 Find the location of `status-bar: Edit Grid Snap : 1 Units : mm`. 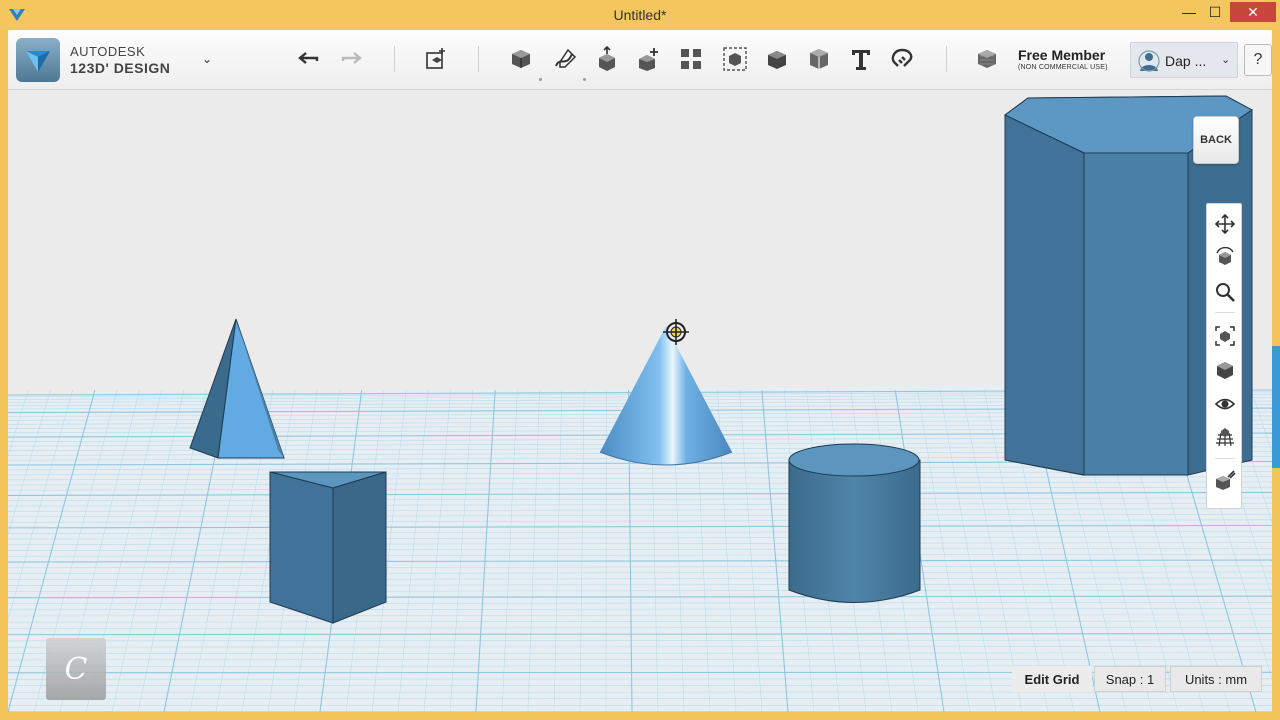

status-bar: Edit Grid Snap : 1 Units : mm is located at coordinates (1137, 679).